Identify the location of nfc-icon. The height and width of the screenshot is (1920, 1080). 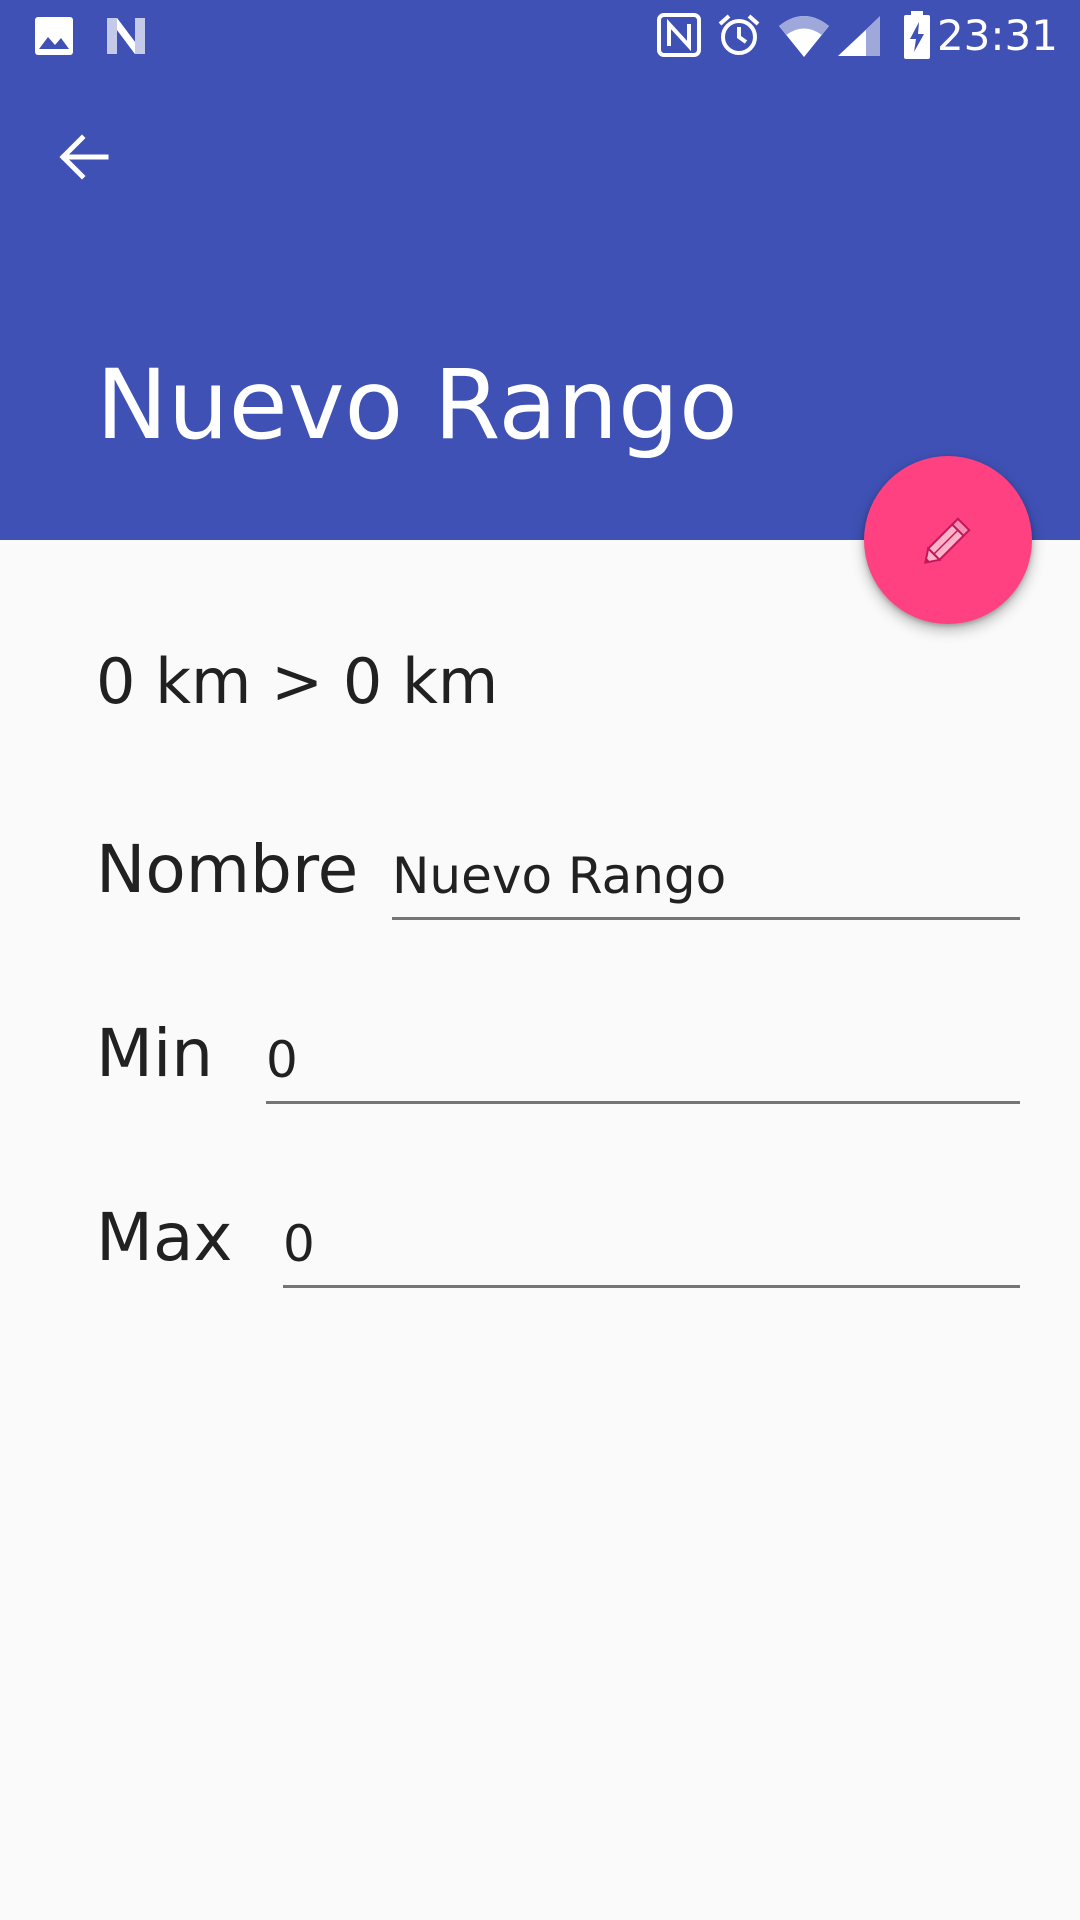
(679, 35).